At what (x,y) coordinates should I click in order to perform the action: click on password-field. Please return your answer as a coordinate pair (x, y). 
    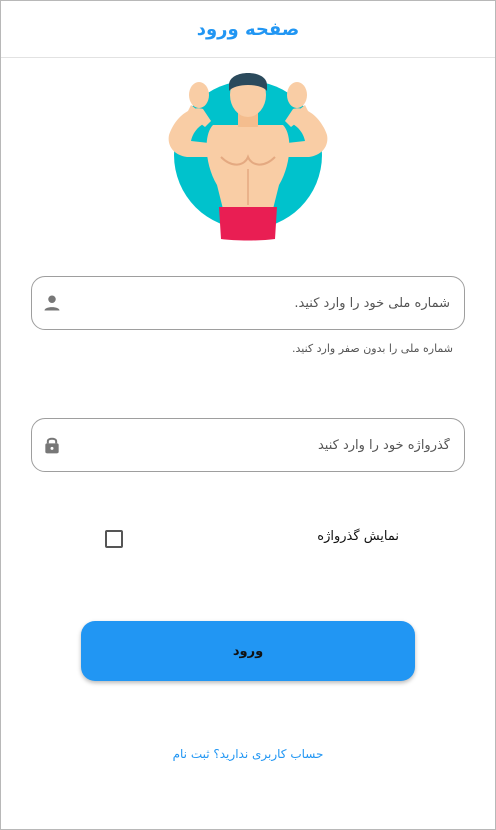
    Looking at the image, I should click on (248, 445).